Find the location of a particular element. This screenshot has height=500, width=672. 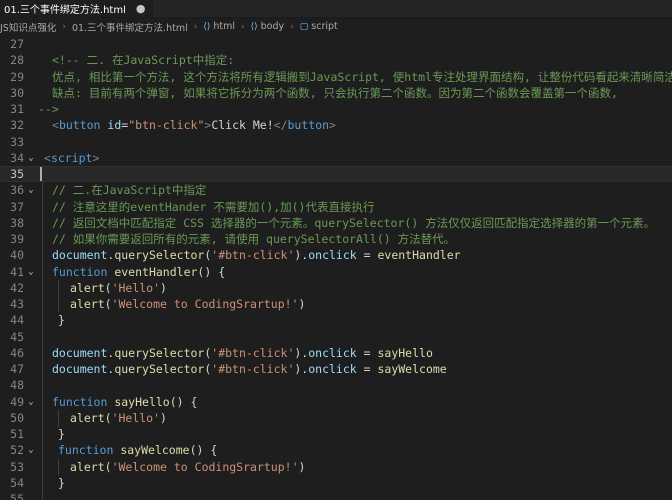

breadcrumb-item: JS知识点强化 is located at coordinates (28, 27).